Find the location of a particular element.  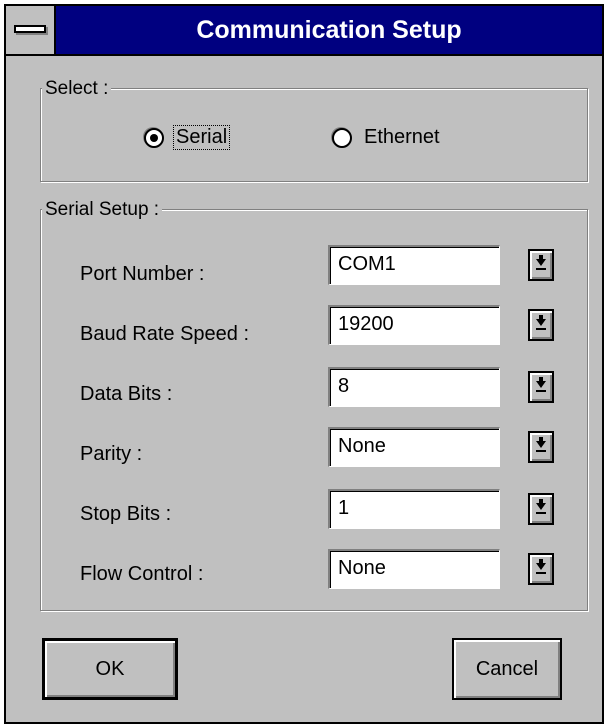

data-bits-field: 8 is located at coordinates (414, 387).